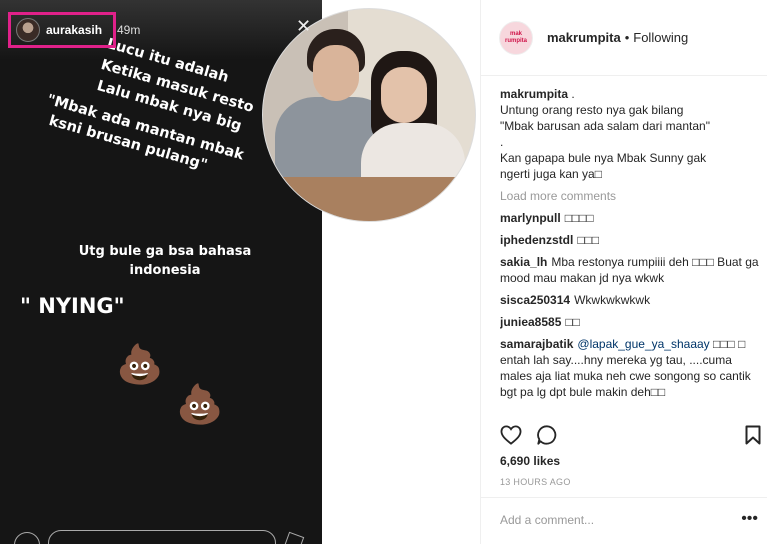  I want to click on list-item: marlynpull □□□□, so click(631, 218).